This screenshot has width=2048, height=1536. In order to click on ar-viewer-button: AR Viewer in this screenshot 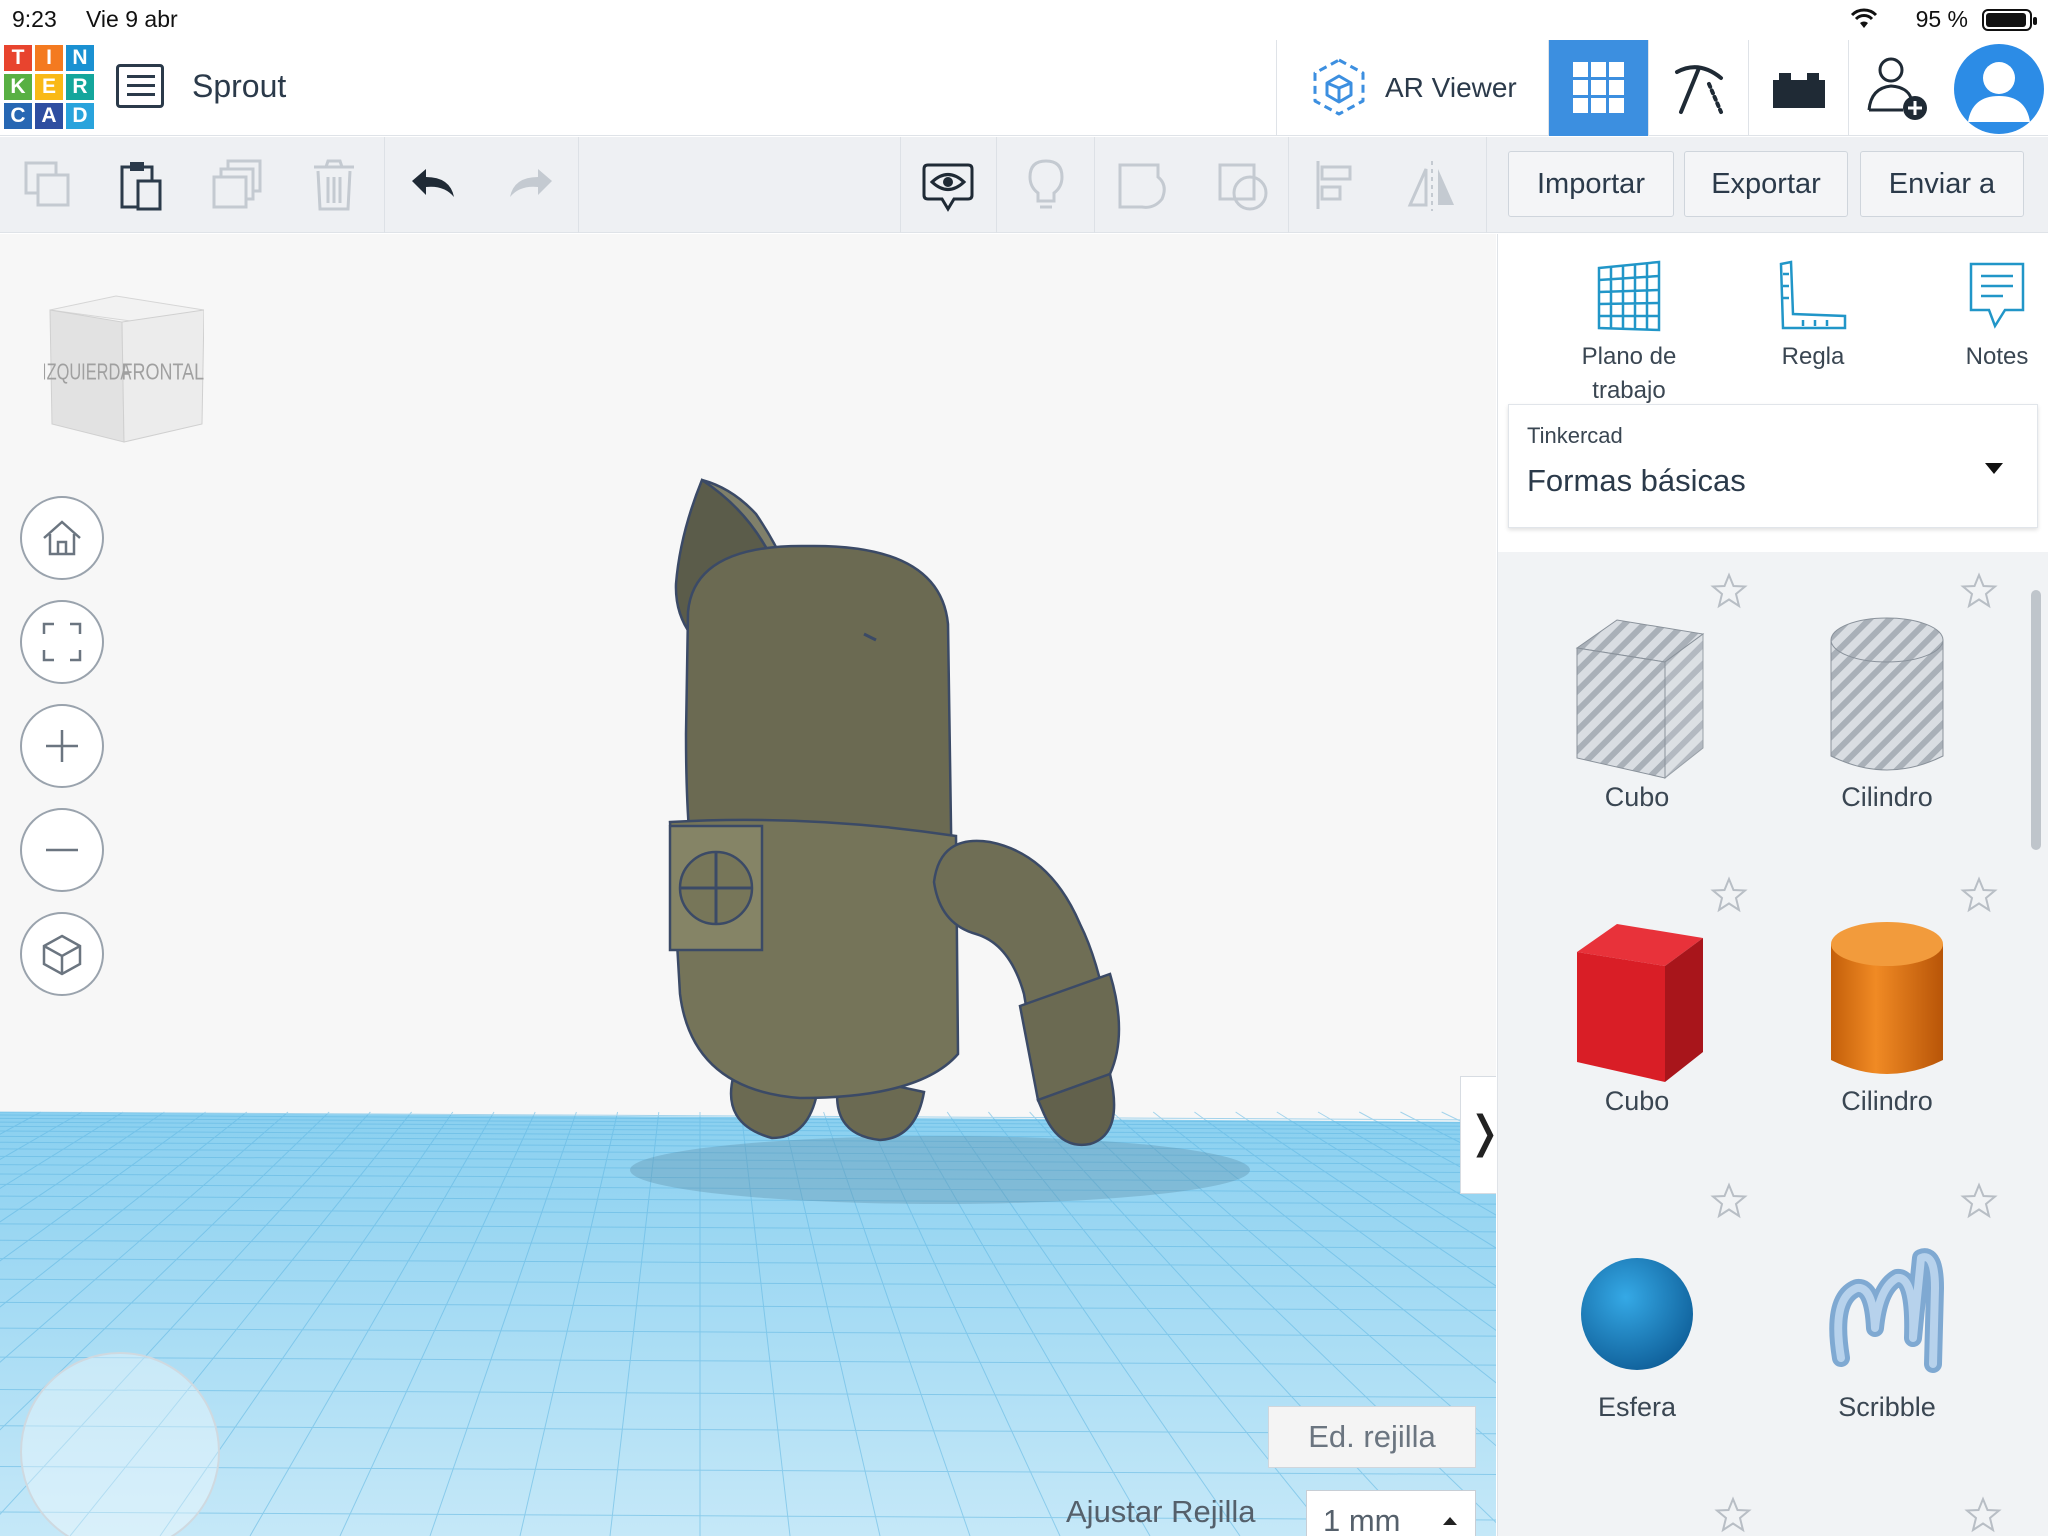, I will do `click(1412, 88)`.